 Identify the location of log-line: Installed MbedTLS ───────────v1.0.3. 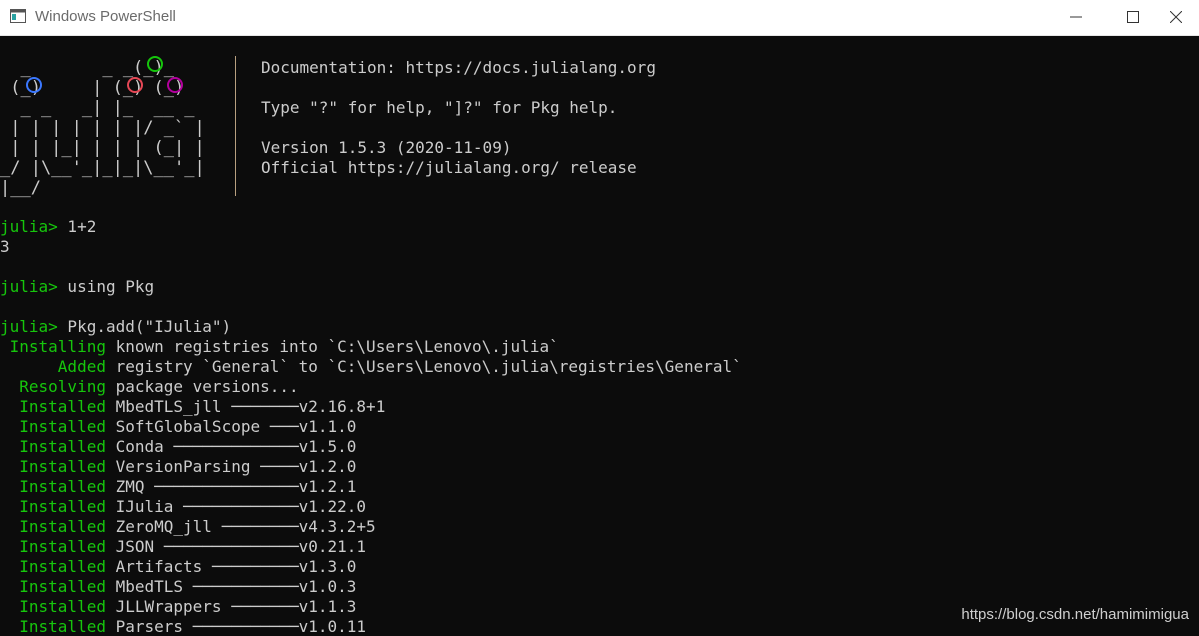
(178, 587).